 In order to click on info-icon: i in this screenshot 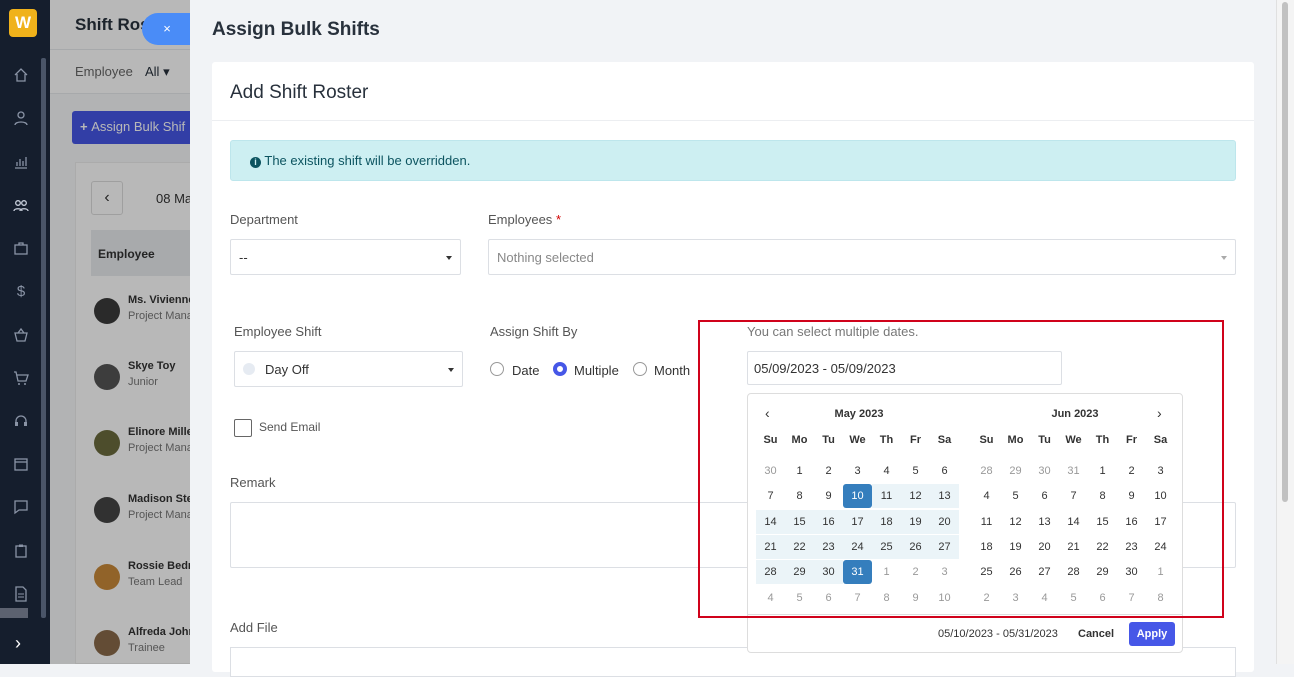, I will do `click(255, 162)`.